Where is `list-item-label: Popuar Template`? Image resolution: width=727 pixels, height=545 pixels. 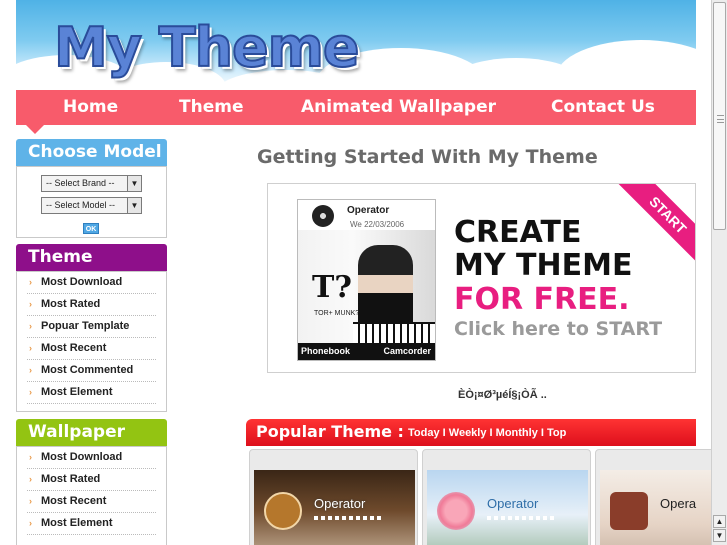 list-item-label: Popuar Template is located at coordinates (85, 326).